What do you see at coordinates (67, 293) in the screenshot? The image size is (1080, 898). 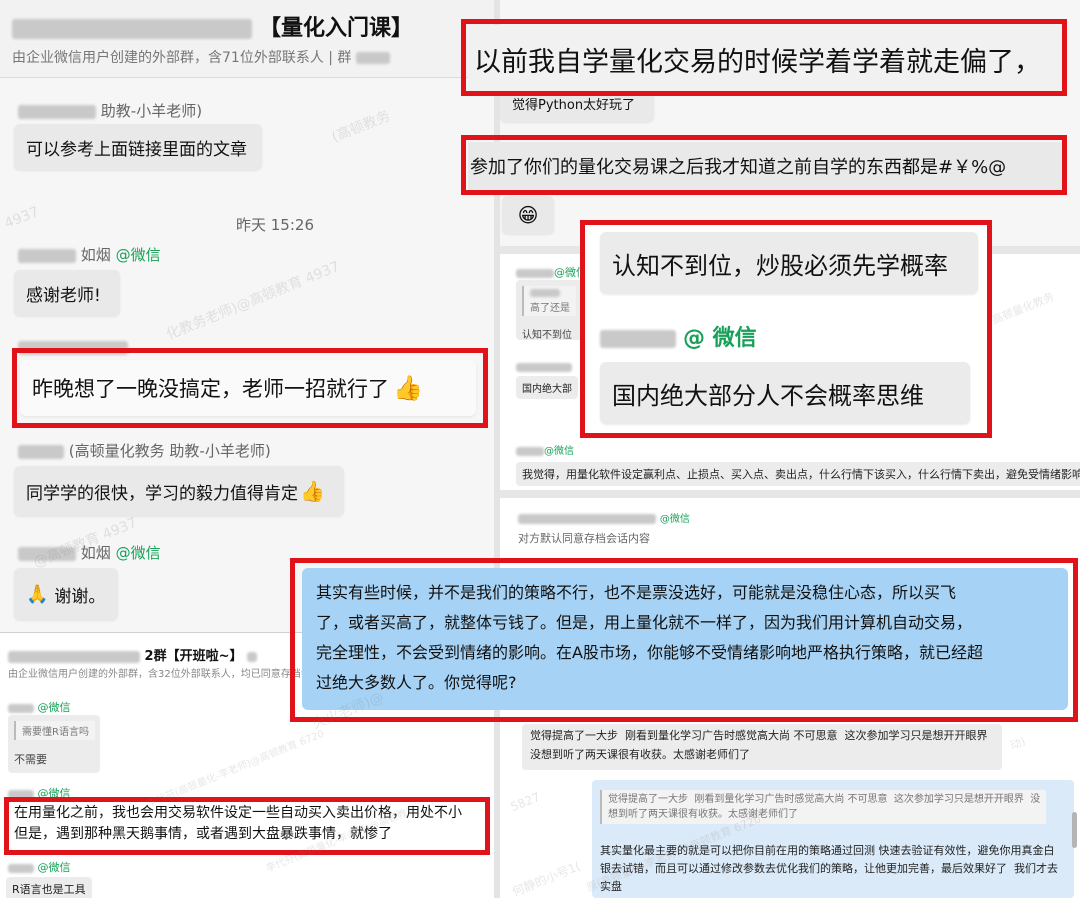 I see `message-bubble: 感谢老师!` at bounding box center [67, 293].